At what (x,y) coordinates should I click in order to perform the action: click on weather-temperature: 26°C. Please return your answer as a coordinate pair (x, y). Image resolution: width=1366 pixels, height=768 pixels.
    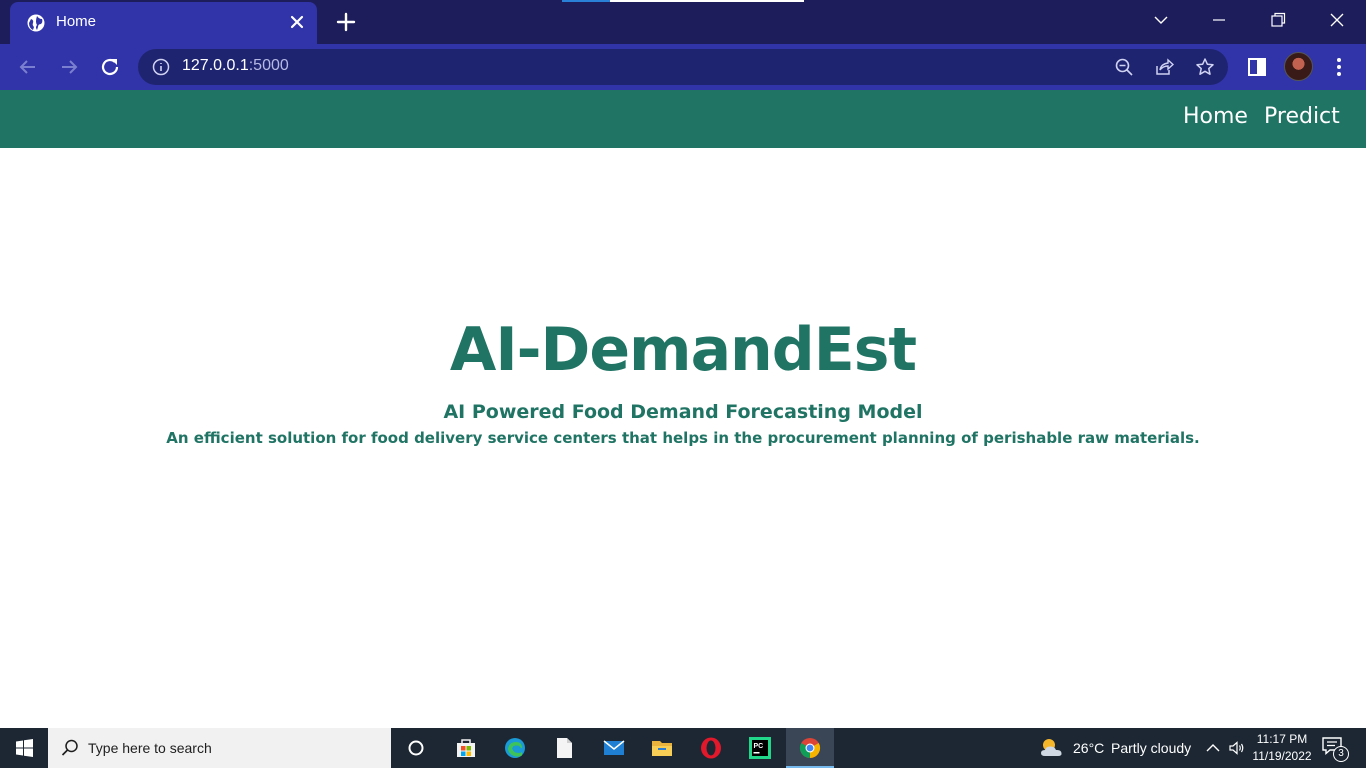
    Looking at the image, I should click on (1089, 748).